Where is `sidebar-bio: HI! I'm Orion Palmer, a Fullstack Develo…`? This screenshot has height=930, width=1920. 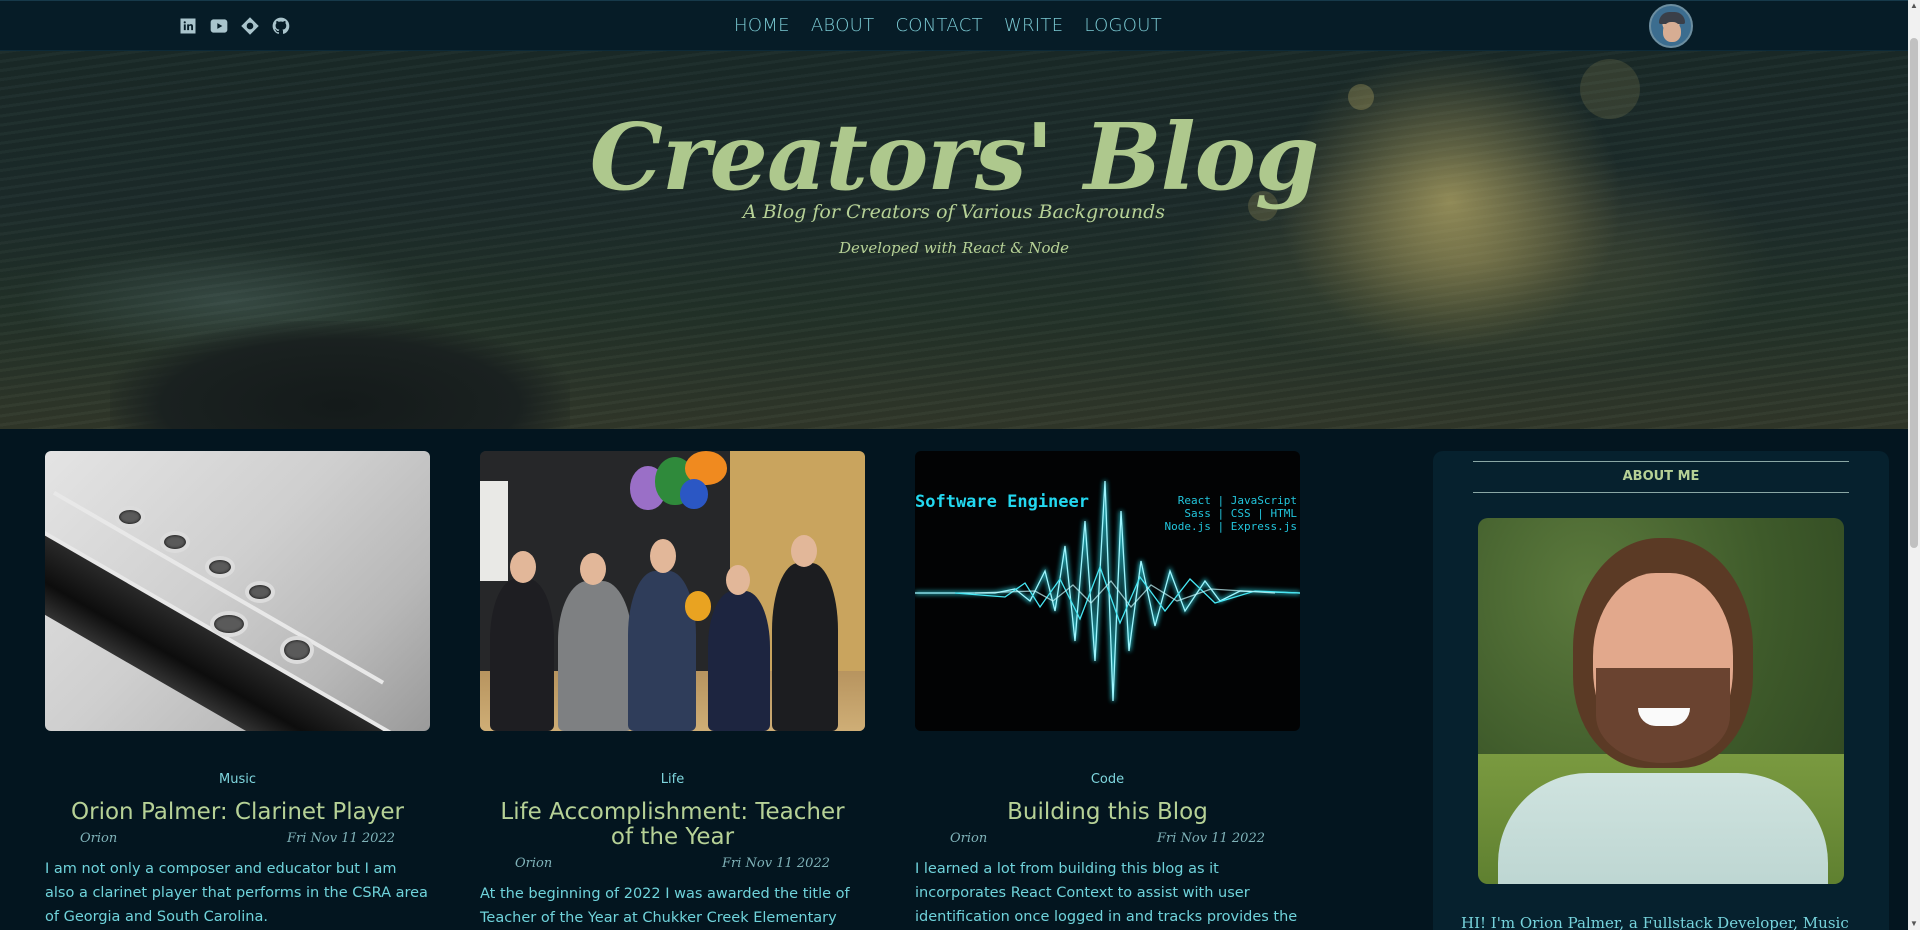
sidebar-bio: HI! I'm Orion Palmer, a Fullstack Develo… is located at coordinates (1655, 922).